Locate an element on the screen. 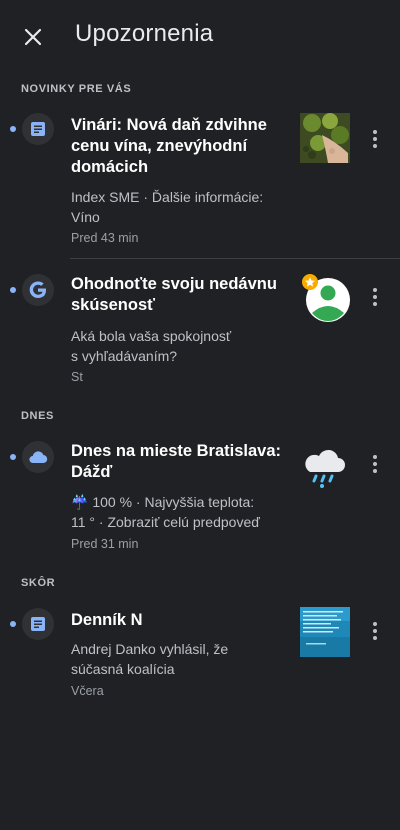  subtitle-line: Víno is located at coordinates (85, 217).